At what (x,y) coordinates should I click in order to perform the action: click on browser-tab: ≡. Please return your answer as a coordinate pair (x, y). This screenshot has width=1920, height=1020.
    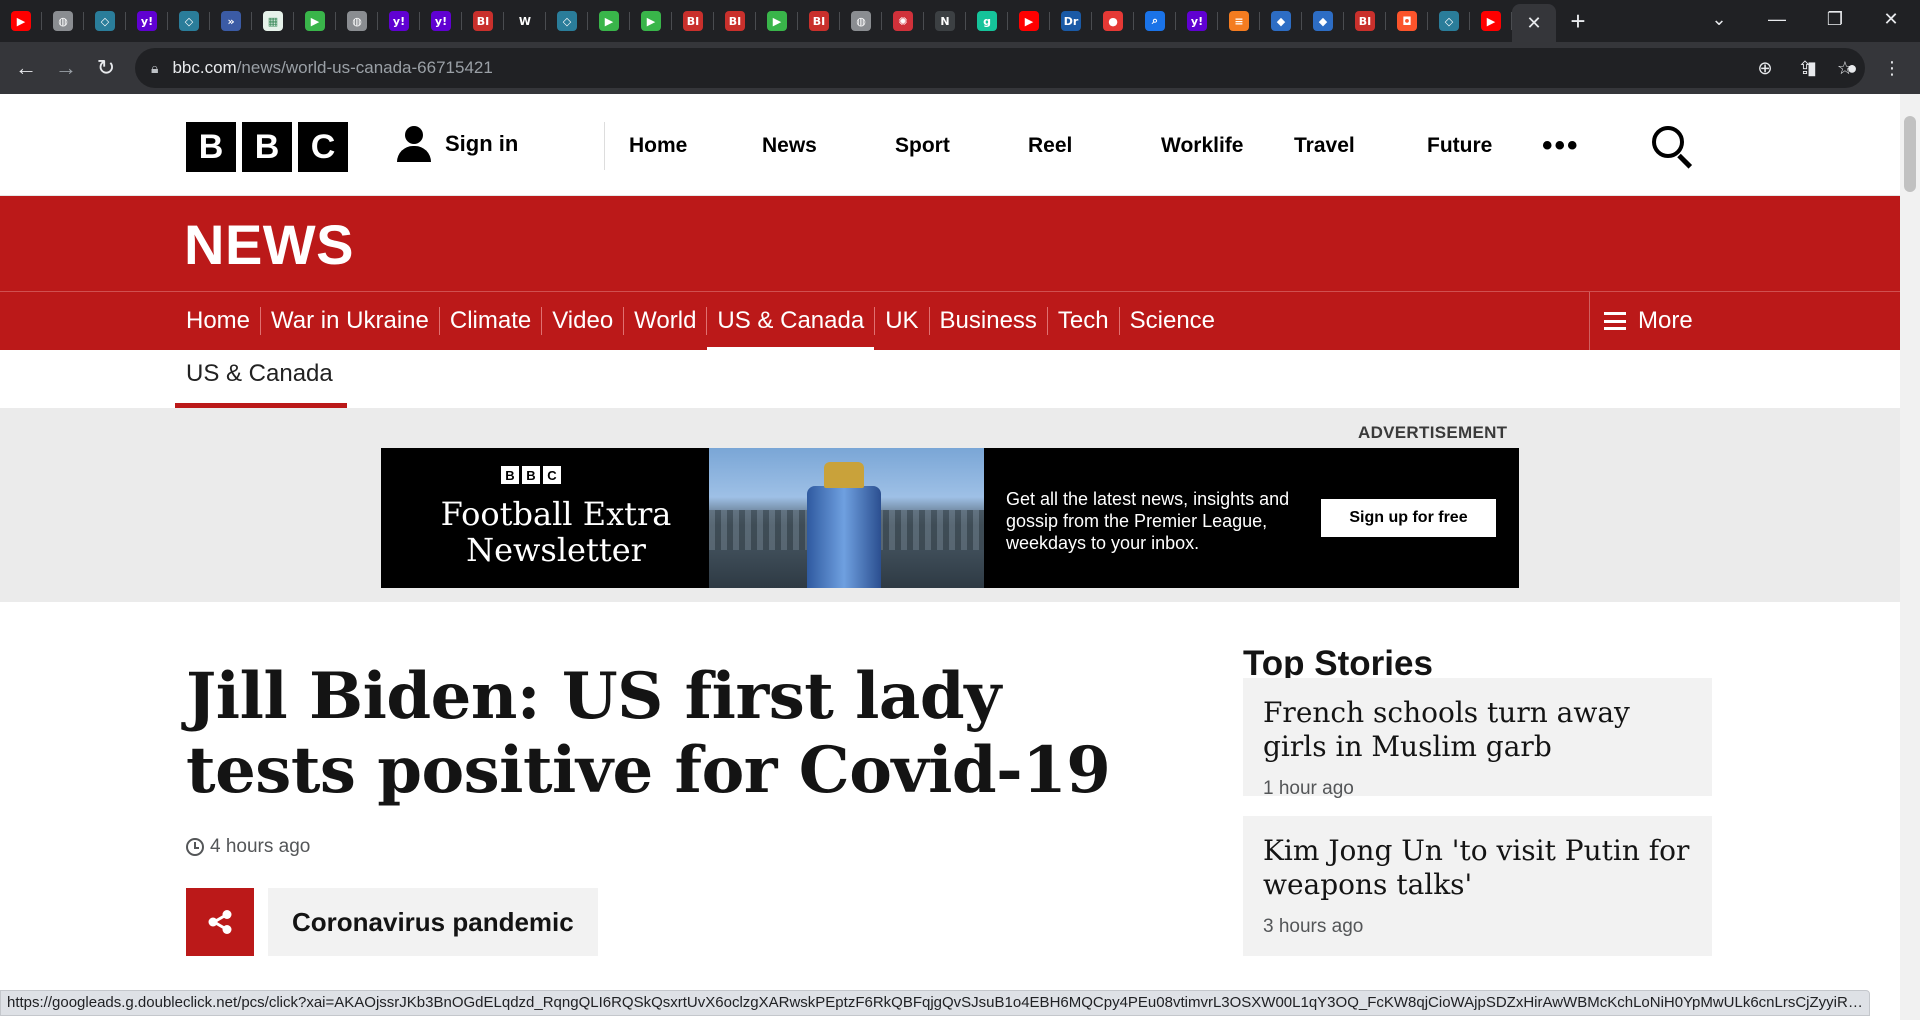
    Looking at the image, I should click on (1239, 21).